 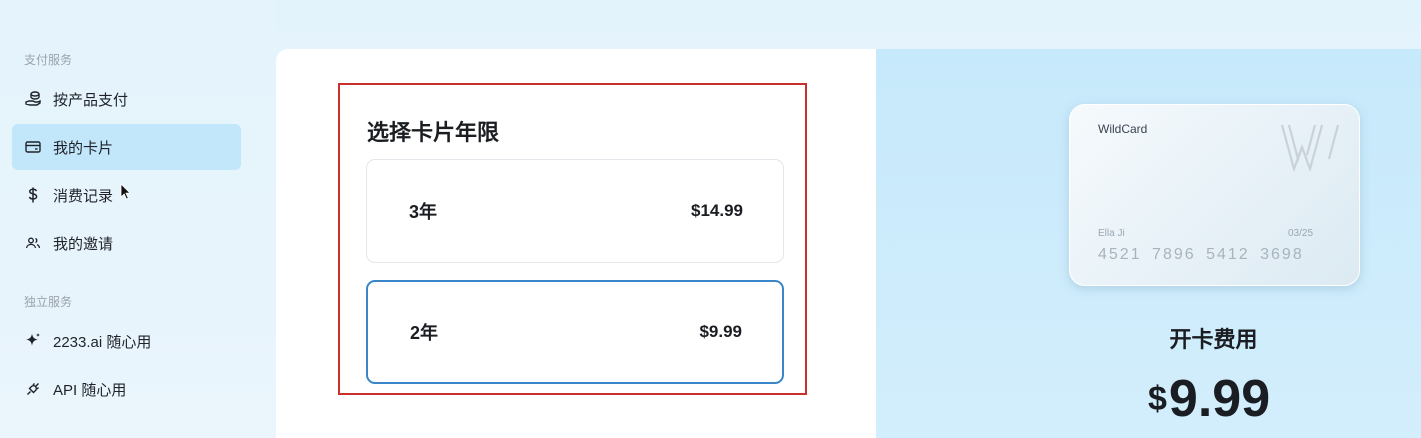 What do you see at coordinates (48, 60) in the screenshot?
I see `section-title-payment: 支付服务` at bounding box center [48, 60].